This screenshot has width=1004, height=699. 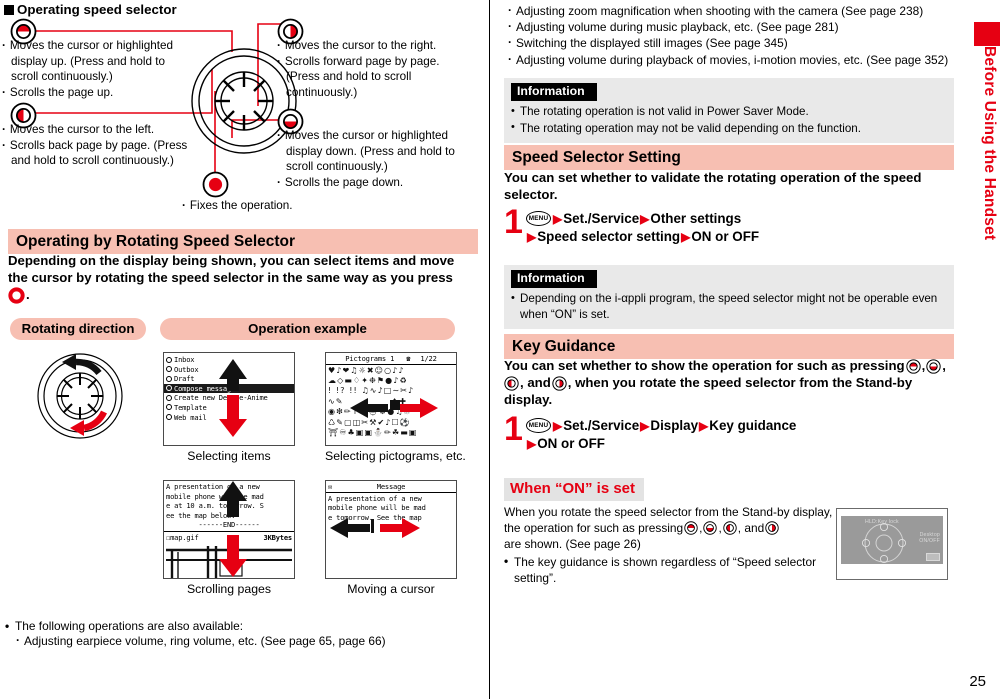 I want to click on example-caption: Selecting items, so click(x=229, y=456).